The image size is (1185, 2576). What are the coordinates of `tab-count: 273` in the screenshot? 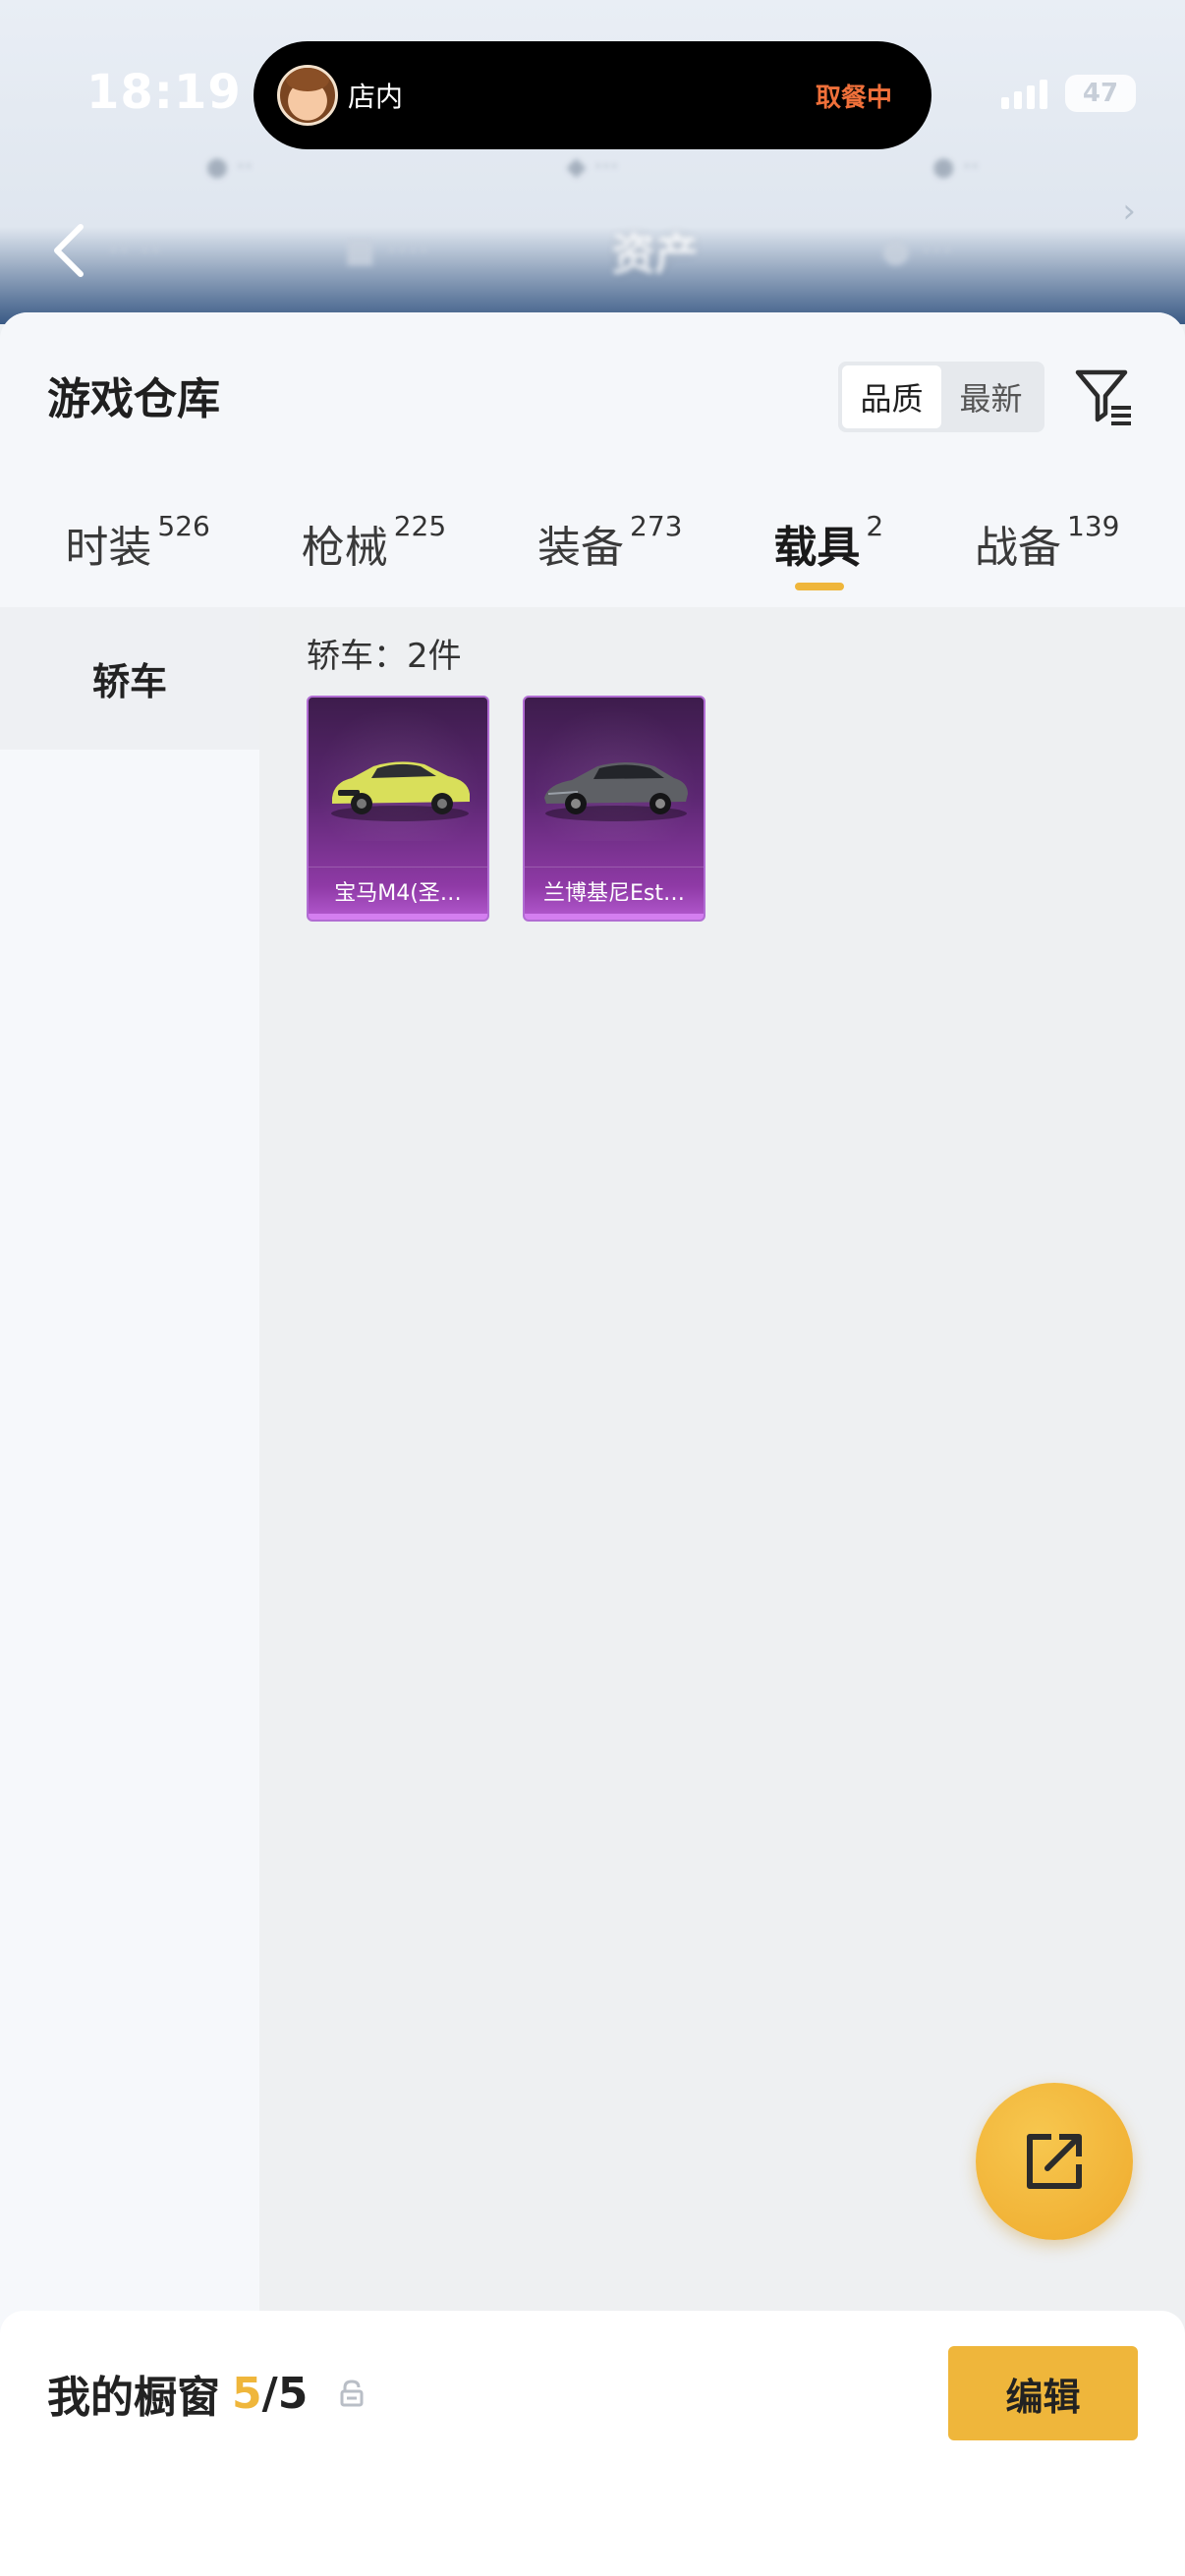 It's located at (656, 526).